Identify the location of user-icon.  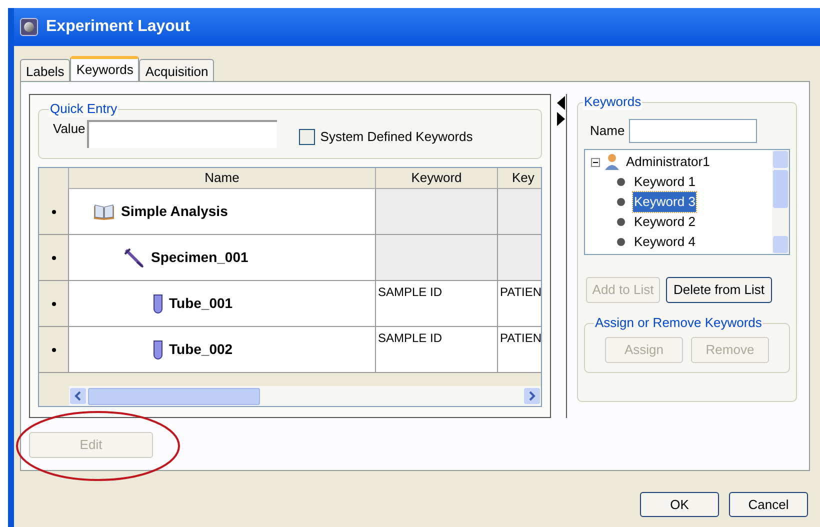
(612, 162).